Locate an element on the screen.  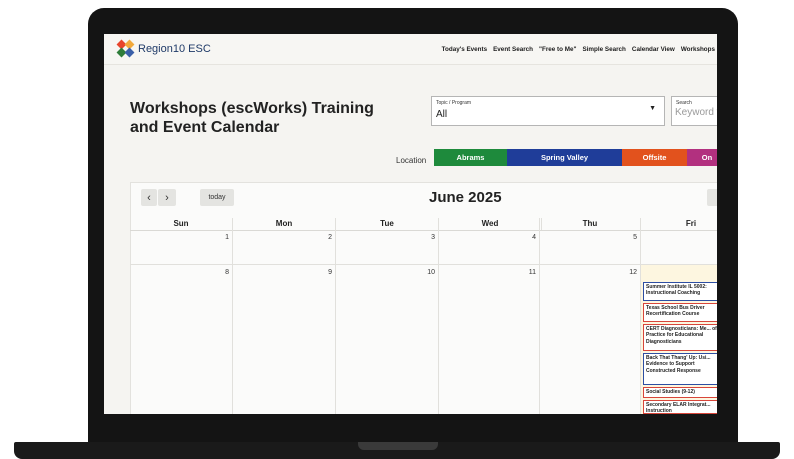
day-number: 2 is located at coordinates (324, 237).